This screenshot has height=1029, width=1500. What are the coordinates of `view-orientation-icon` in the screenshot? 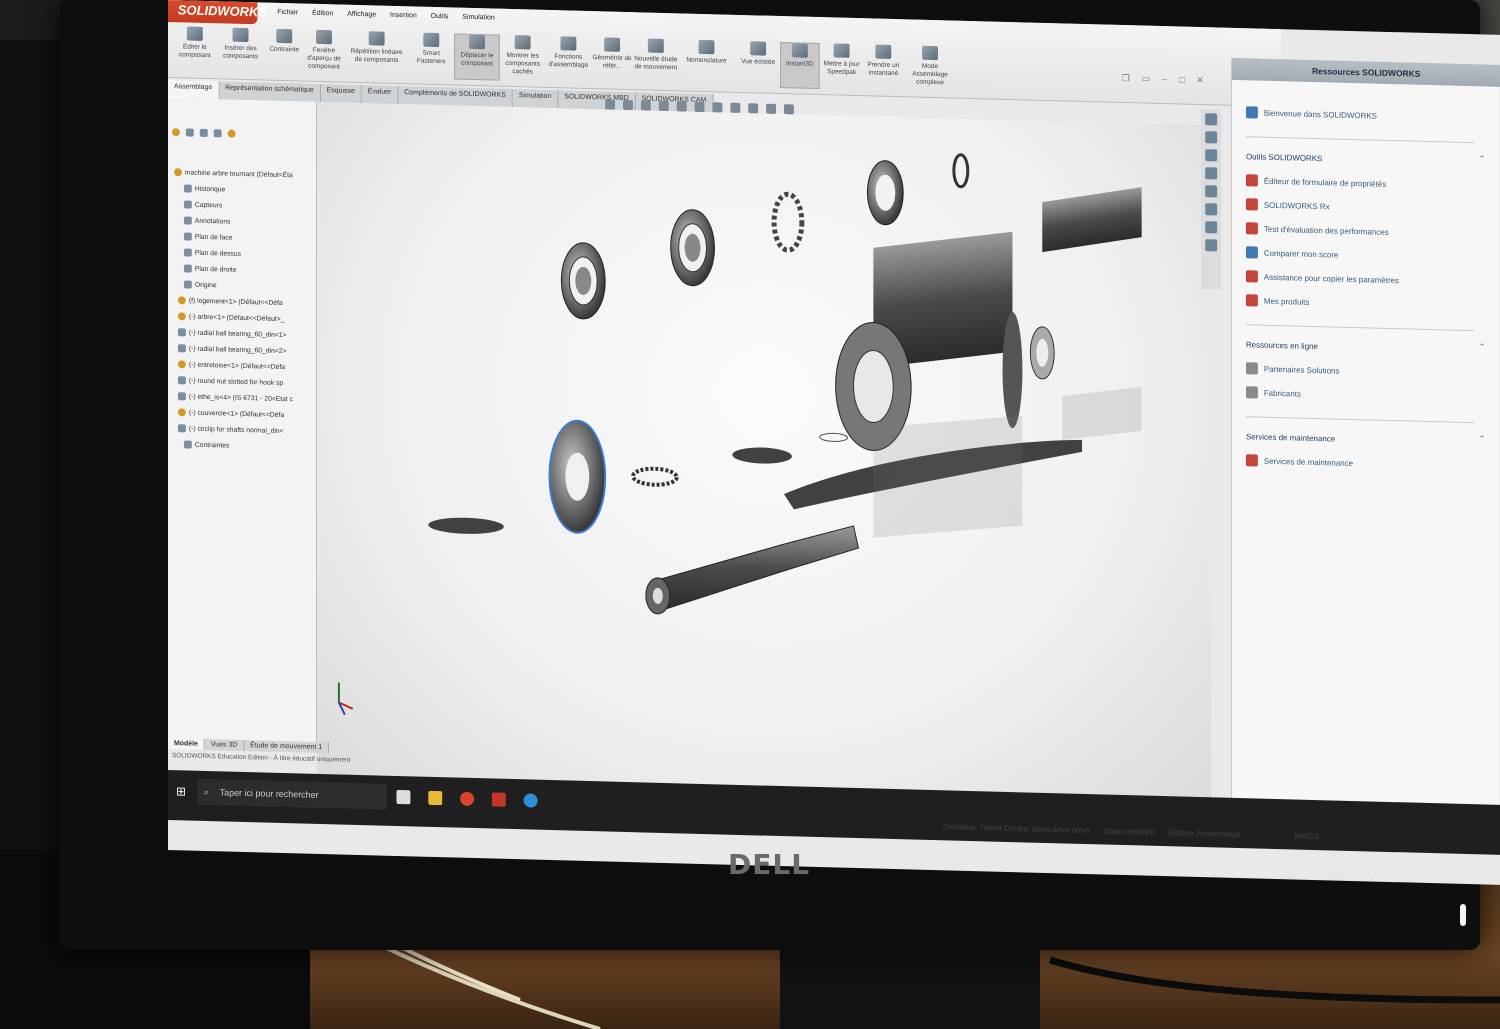 It's located at (699, 107).